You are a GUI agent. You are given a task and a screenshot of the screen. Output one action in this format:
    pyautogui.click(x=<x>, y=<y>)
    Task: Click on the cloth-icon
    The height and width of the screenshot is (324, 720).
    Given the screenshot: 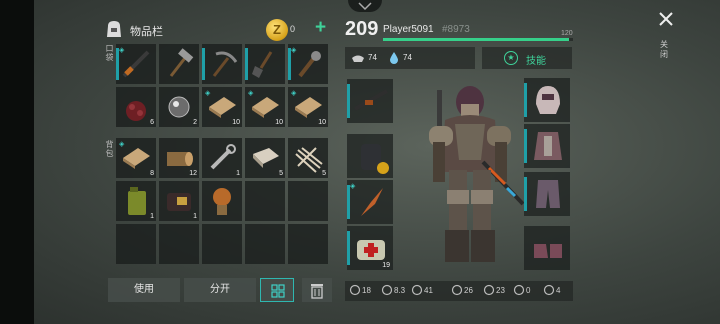 What is the action you would take?
    pyautogui.click(x=266, y=158)
    